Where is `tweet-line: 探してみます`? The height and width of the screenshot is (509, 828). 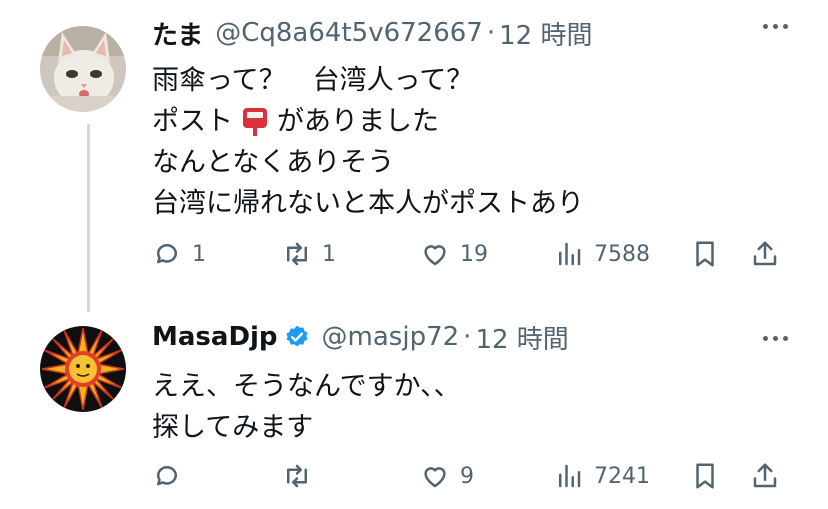 tweet-line: 探してみます is located at coordinates (233, 427).